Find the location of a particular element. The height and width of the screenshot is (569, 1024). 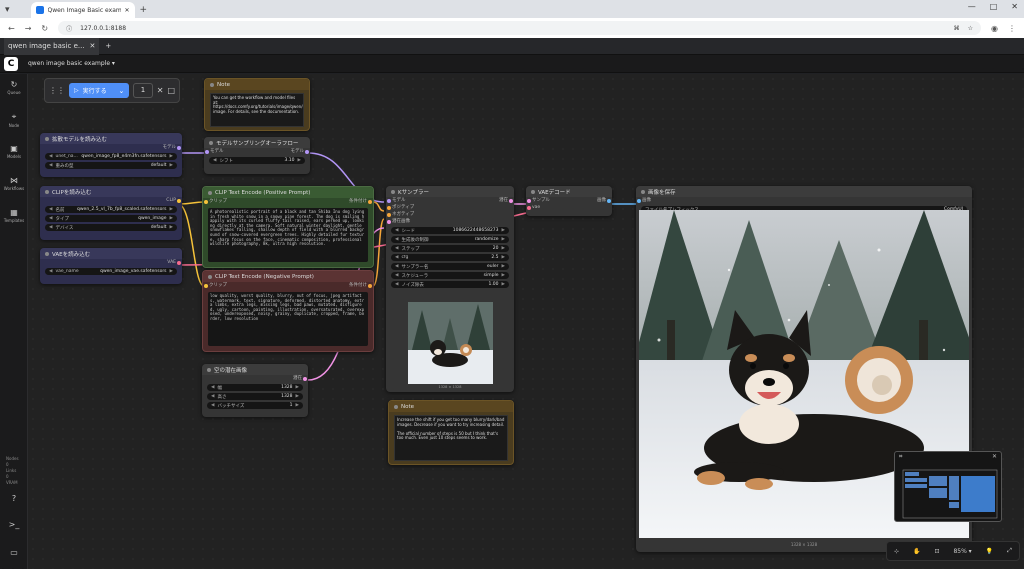

node-header: モデルサンプリングオーラフロー is located at coordinates (257, 142).